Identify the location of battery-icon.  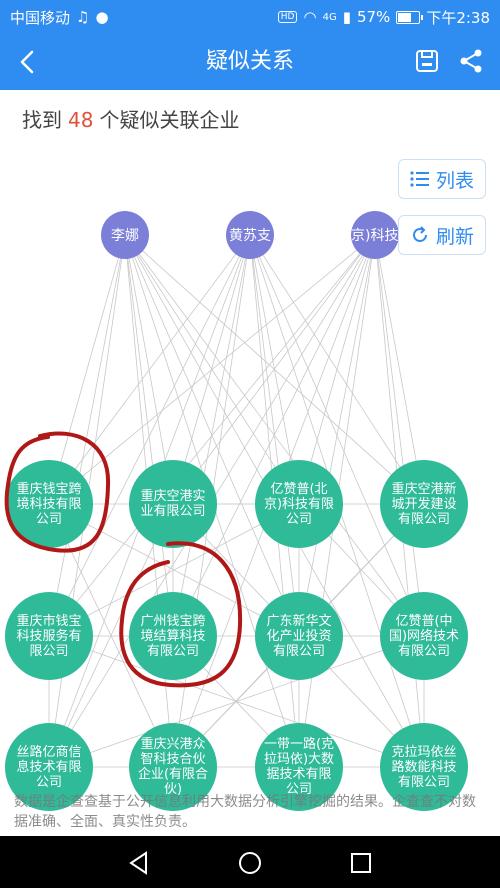
(410, 17).